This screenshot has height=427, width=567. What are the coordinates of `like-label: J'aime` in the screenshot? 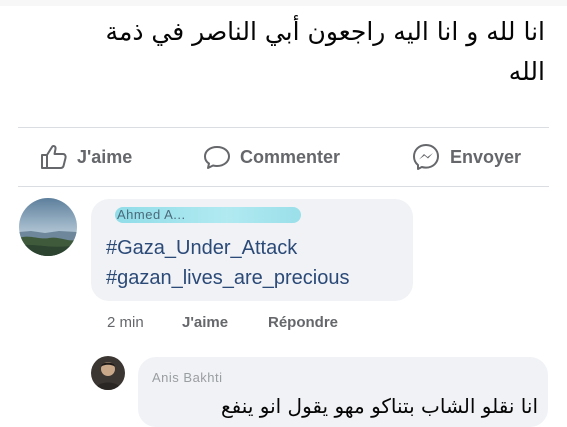 It's located at (105, 156).